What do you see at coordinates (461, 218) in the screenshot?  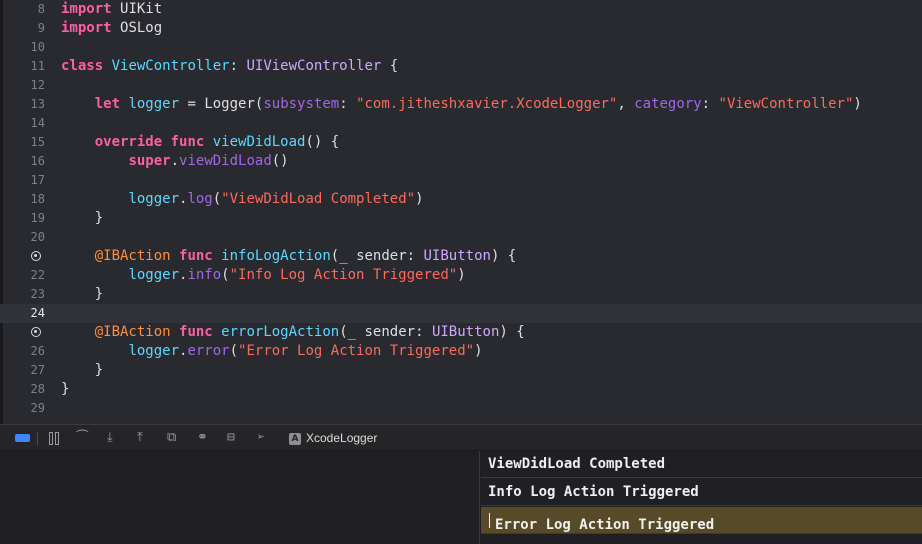 I see `code-line: 19 }` at bounding box center [461, 218].